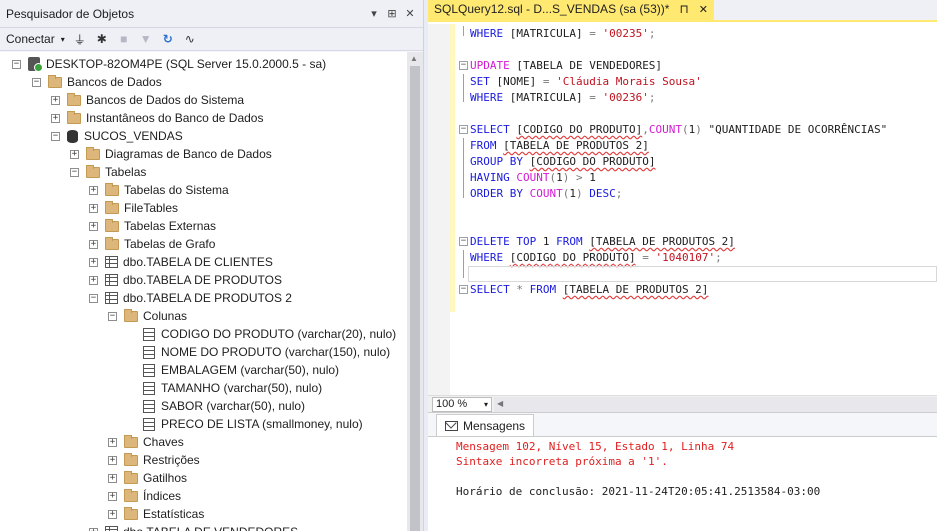 This screenshot has width=937, height=531. What do you see at coordinates (97, 82) in the screenshot?
I see `tree-node: − Bancos de Dados` at bounding box center [97, 82].